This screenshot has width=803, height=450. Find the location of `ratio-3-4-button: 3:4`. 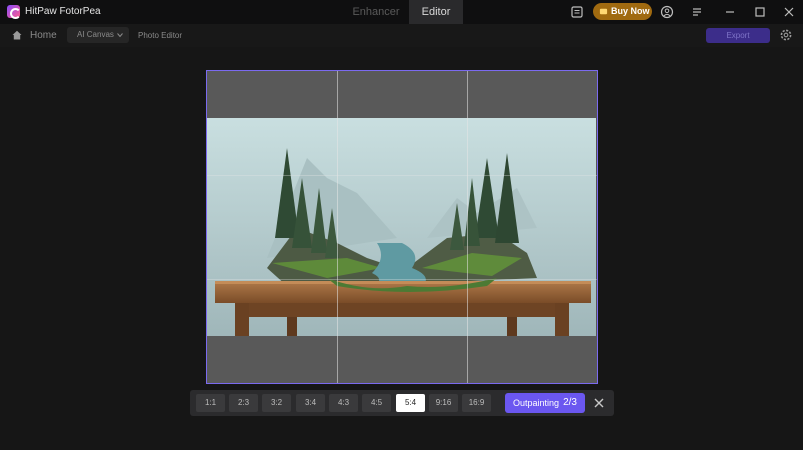

ratio-3-4-button: 3:4 is located at coordinates (310, 403).